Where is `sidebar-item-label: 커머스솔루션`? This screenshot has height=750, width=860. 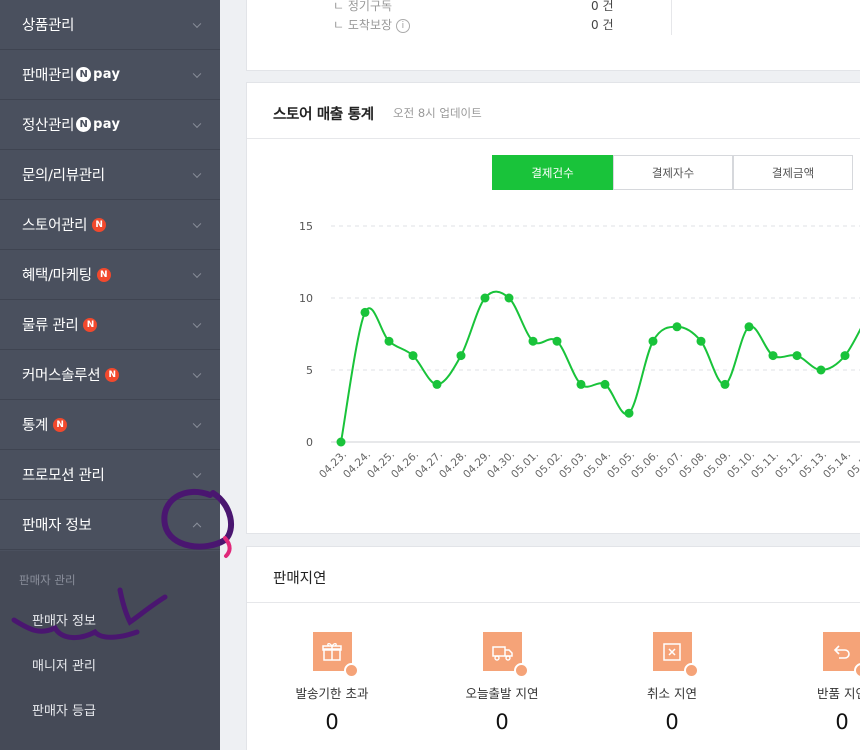 sidebar-item-label: 커머스솔루션 is located at coordinates (61, 376).